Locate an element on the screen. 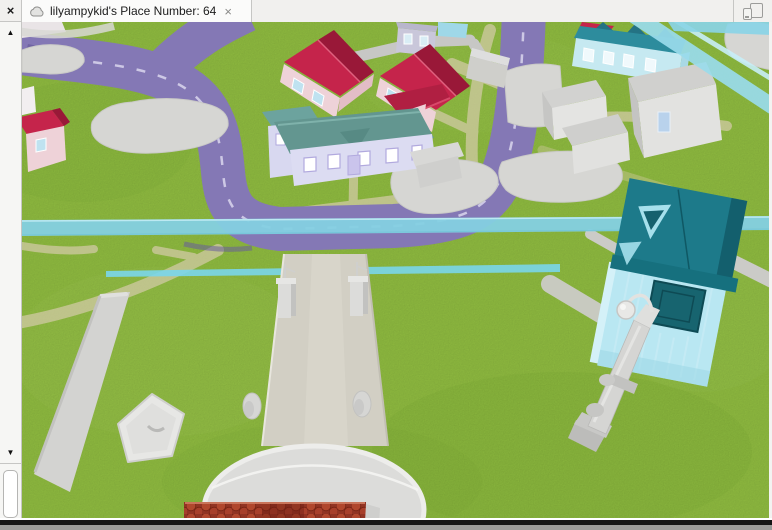  overlapping-windows-icon is located at coordinates (753, 11).